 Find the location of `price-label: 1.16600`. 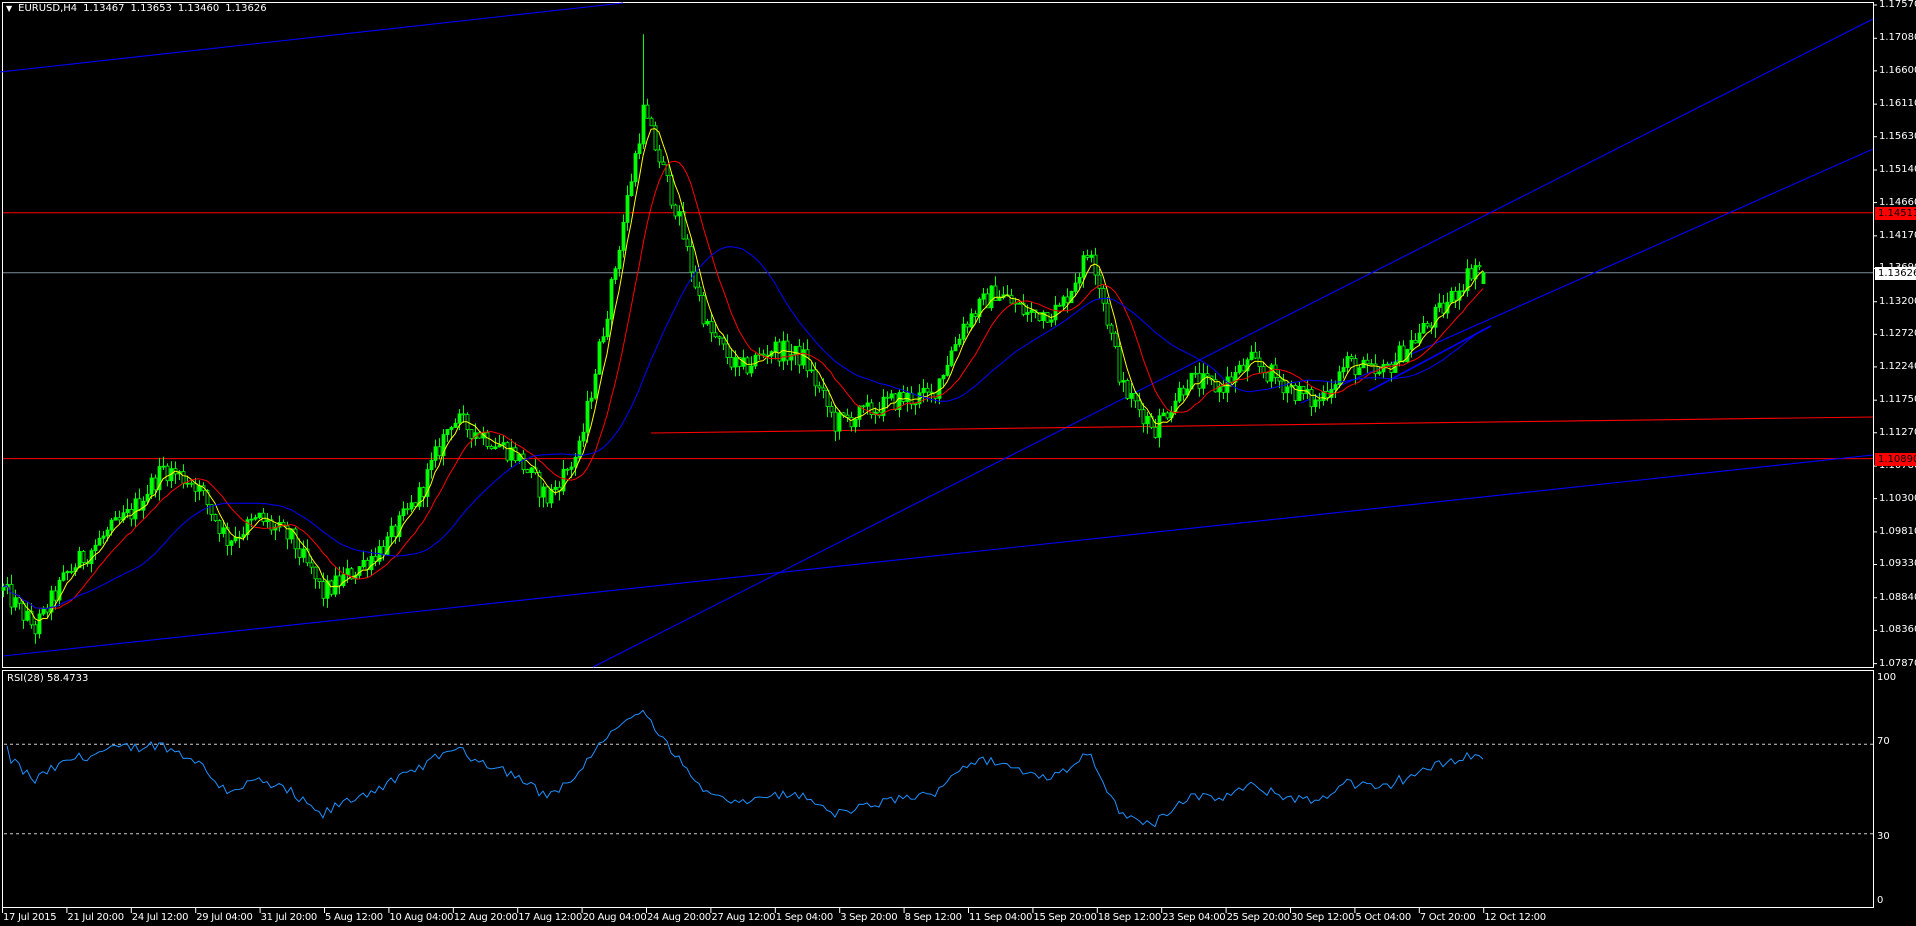

price-label: 1.16600 is located at coordinates (1897, 70).